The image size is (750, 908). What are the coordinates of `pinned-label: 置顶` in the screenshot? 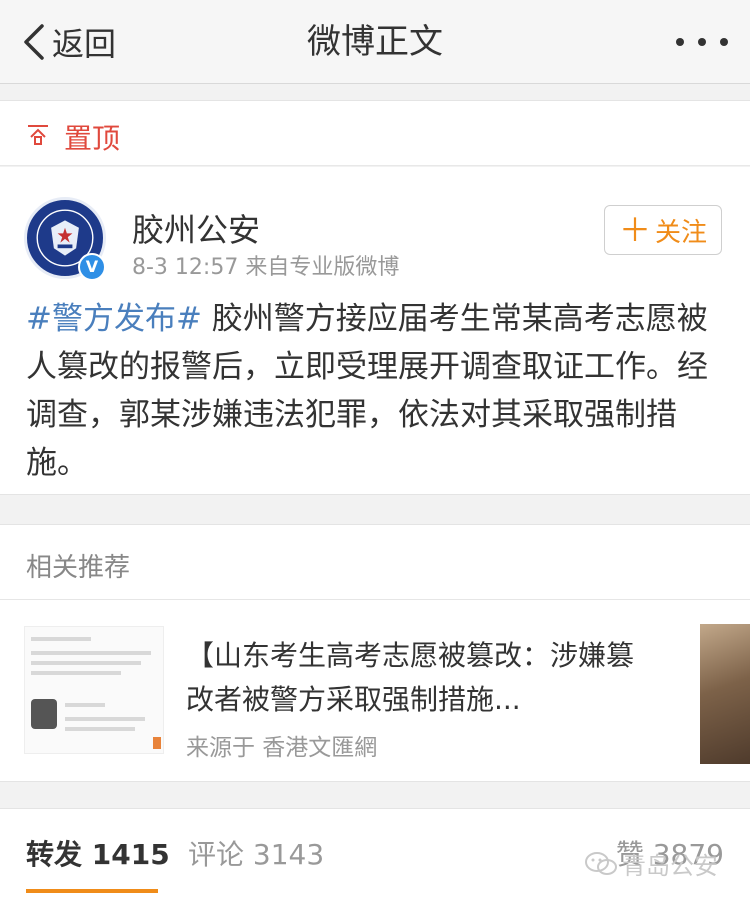 It's located at (92, 138).